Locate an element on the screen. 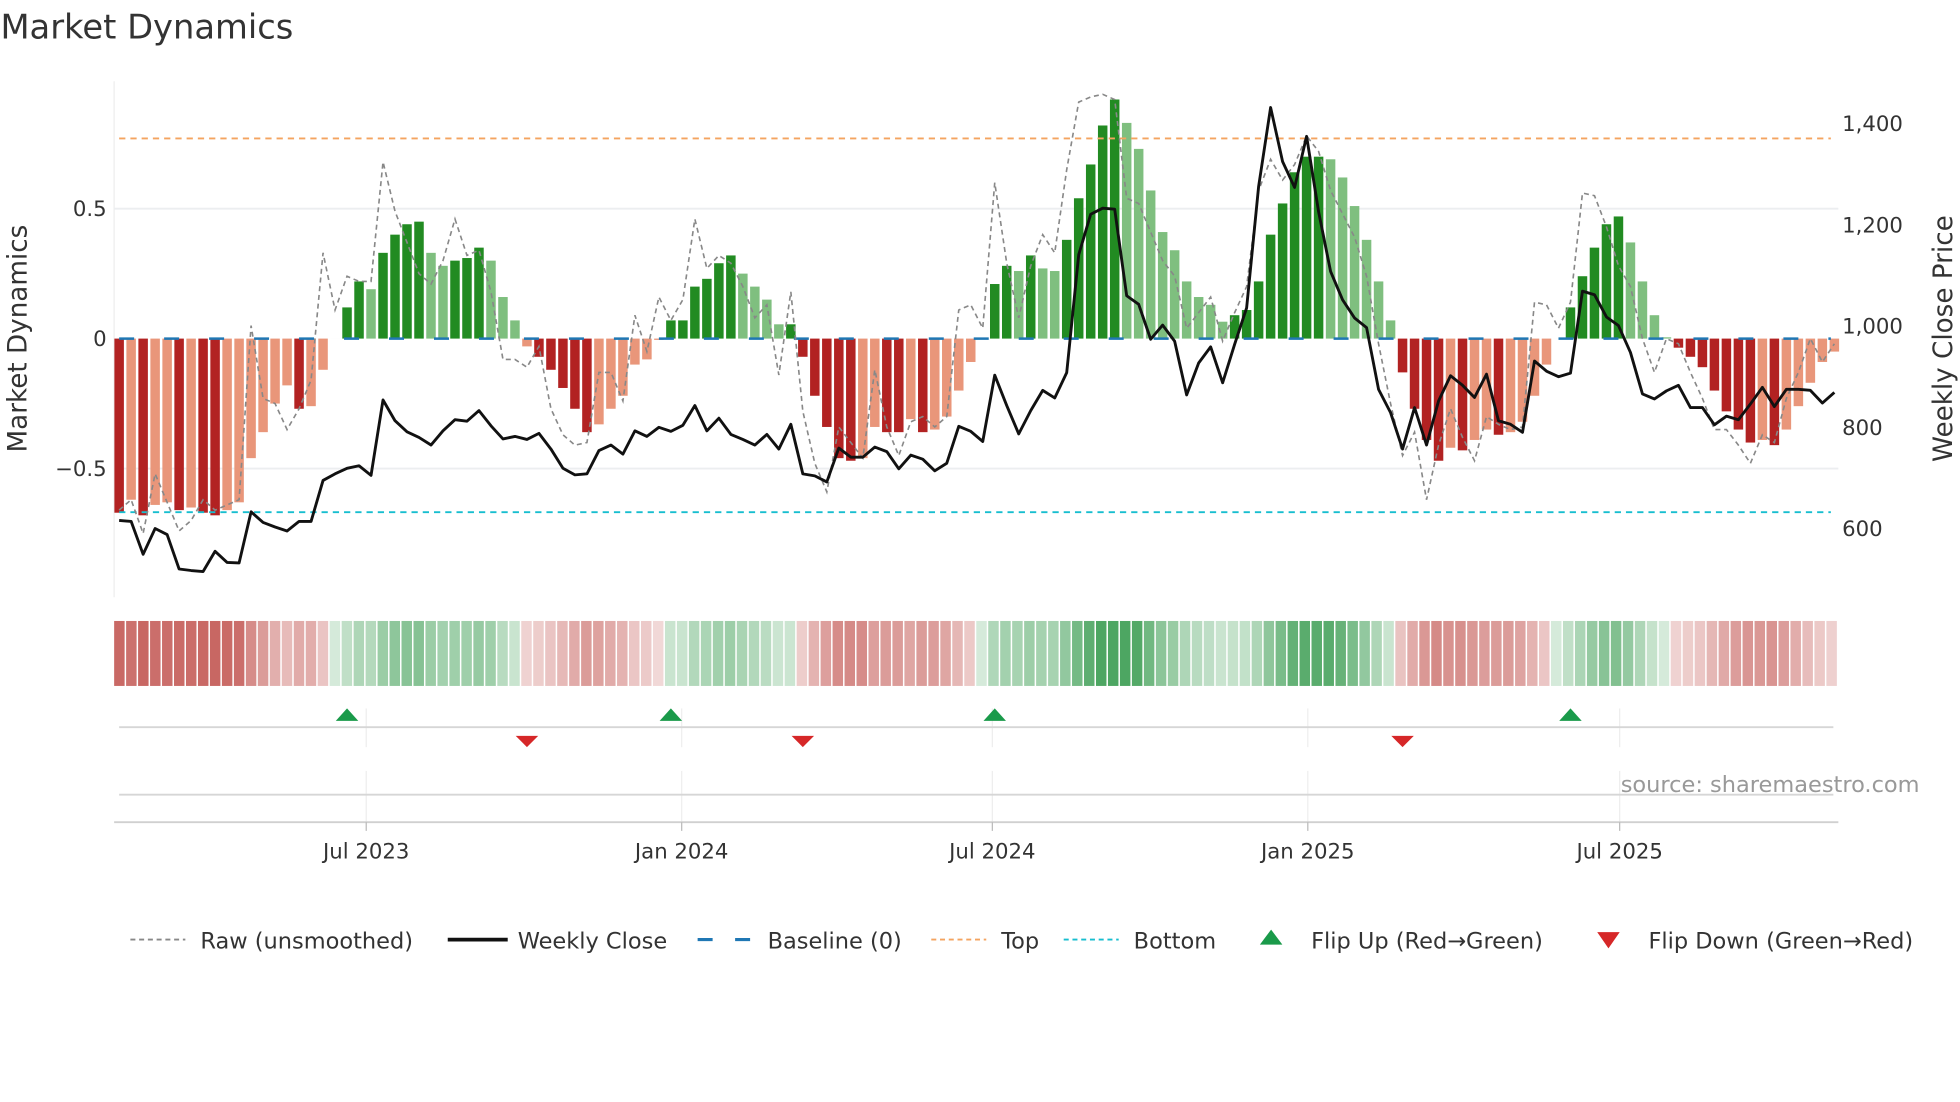 The width and height of the screenshot is (1960, 1102). x-tick-label: Jul 2025 is located at coordinates (1618, 851).